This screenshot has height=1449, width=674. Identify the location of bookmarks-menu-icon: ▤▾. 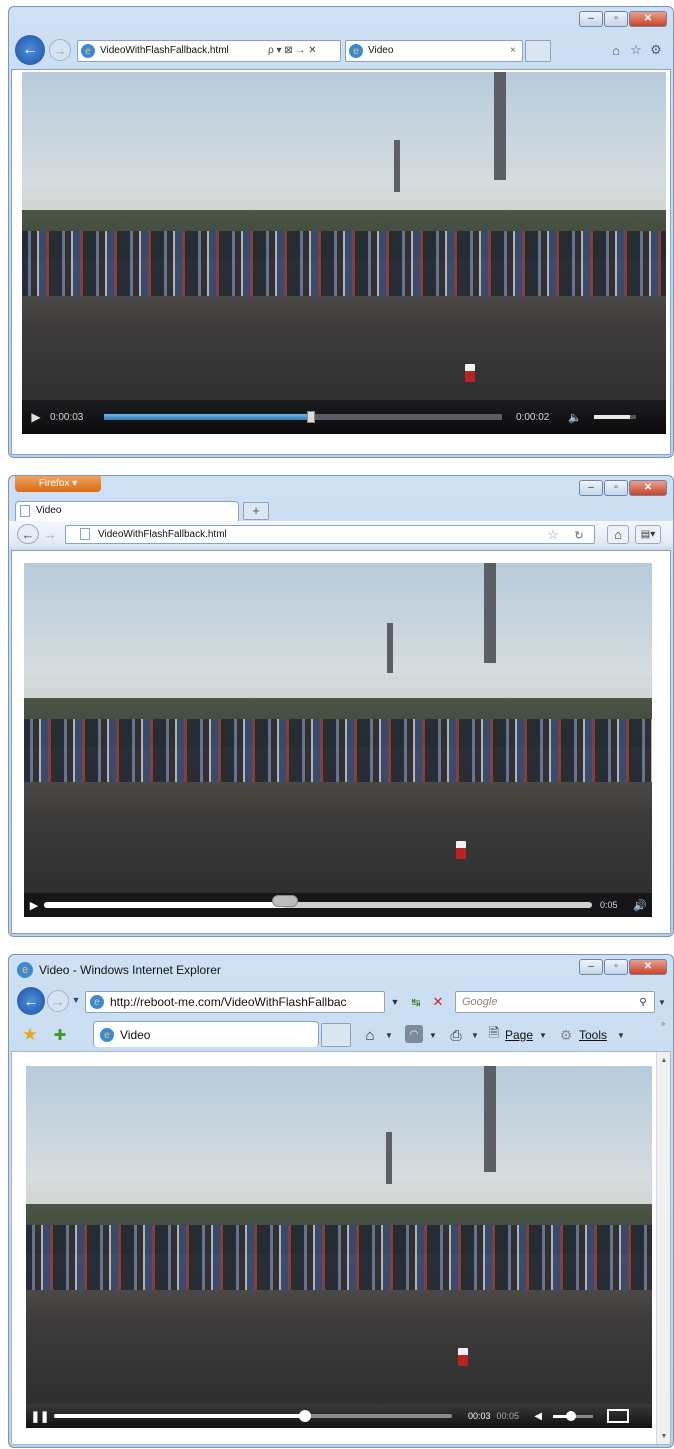
(648, 534).